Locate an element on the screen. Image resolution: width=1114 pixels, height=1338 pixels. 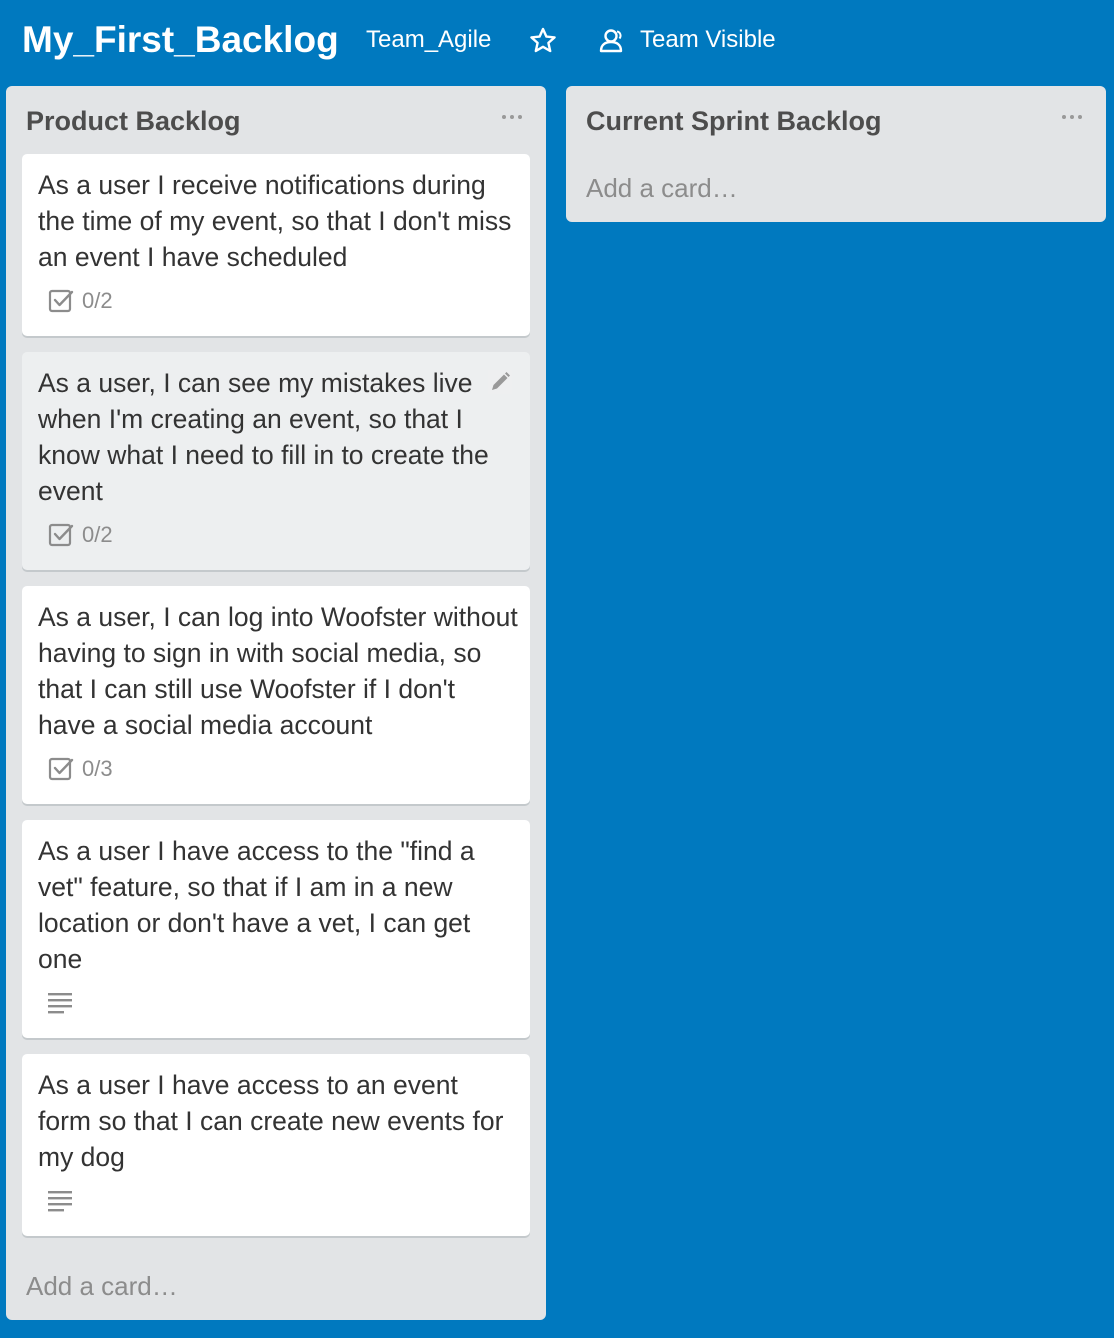
board-title: My_First_Backlog is located at coordinates (180, 40).